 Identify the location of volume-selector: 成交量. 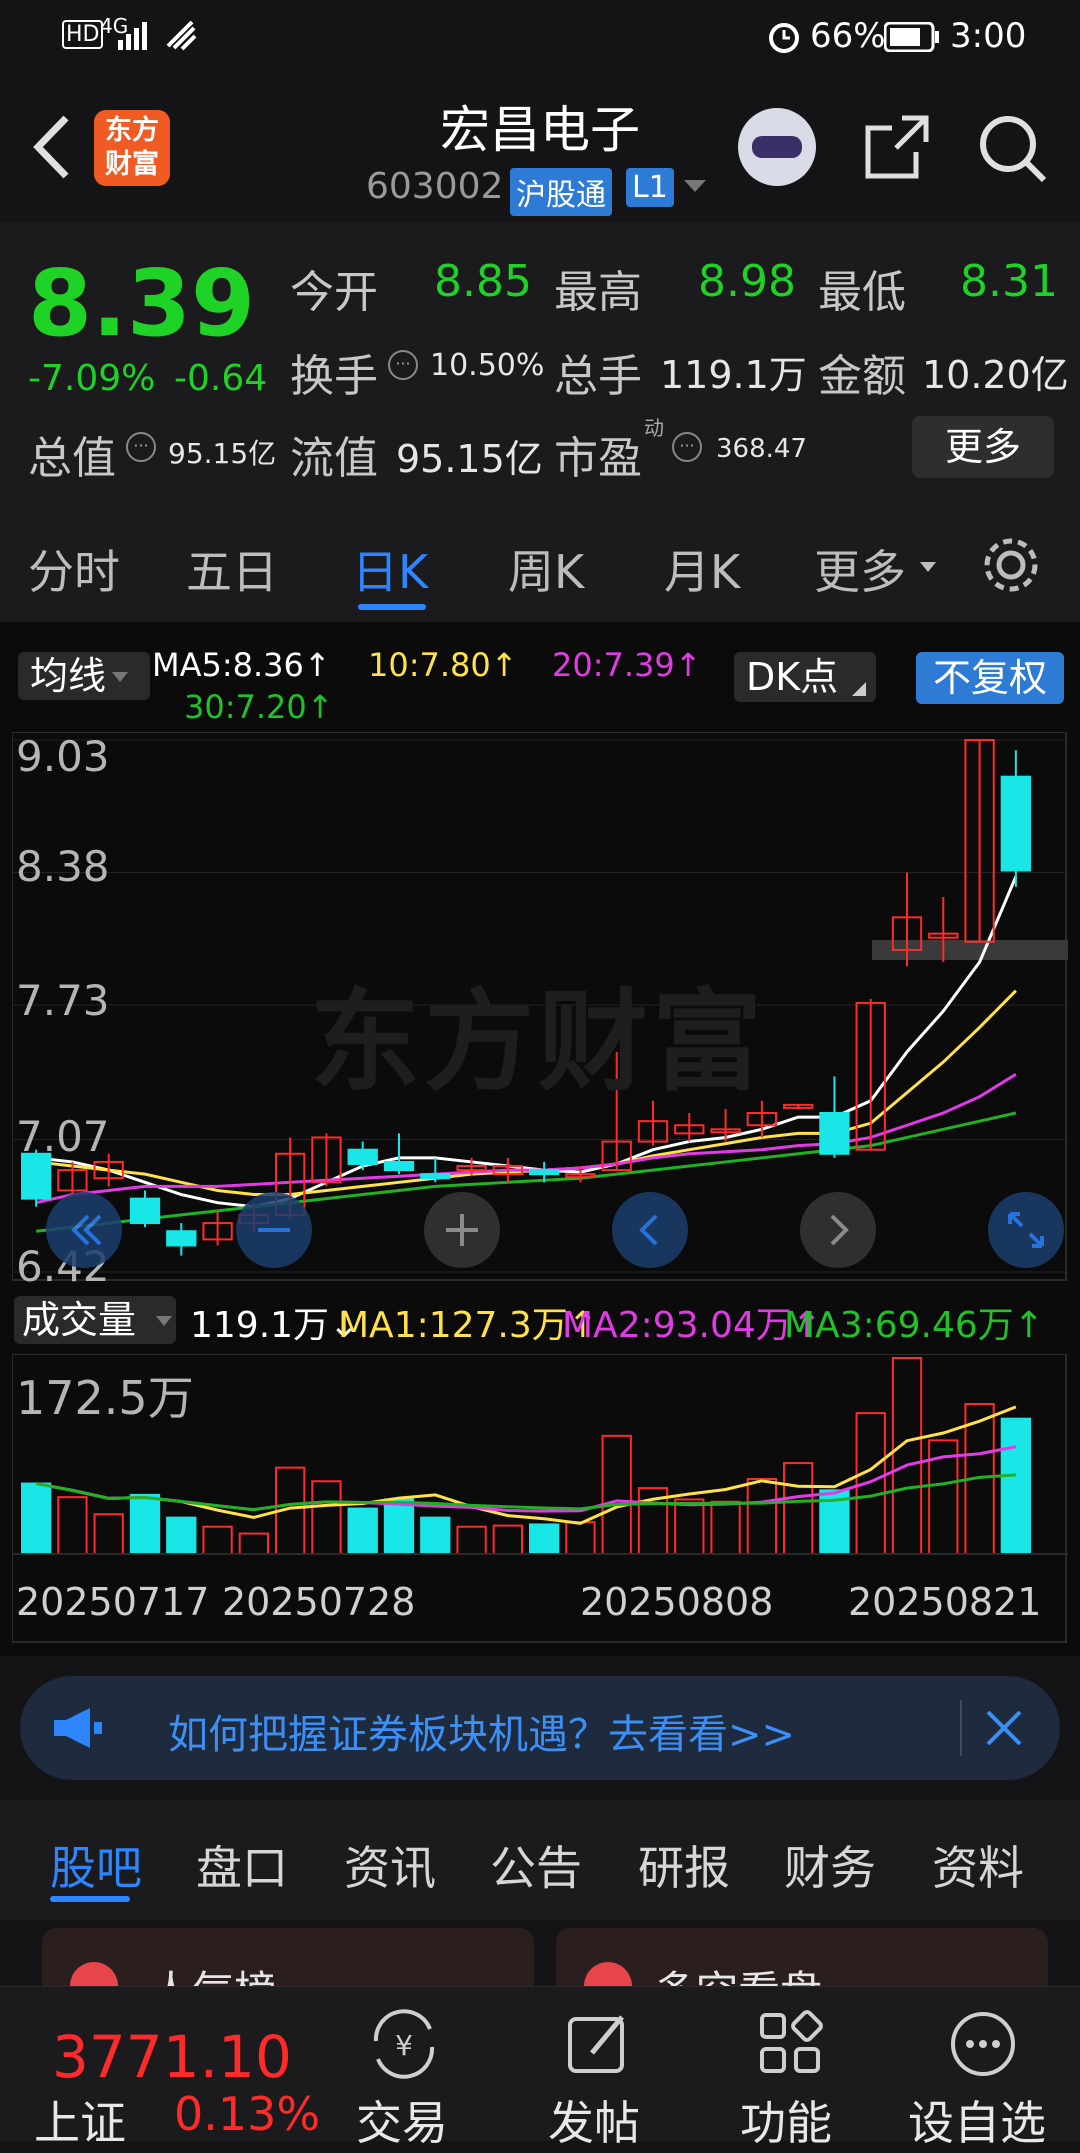
(95, 1320).